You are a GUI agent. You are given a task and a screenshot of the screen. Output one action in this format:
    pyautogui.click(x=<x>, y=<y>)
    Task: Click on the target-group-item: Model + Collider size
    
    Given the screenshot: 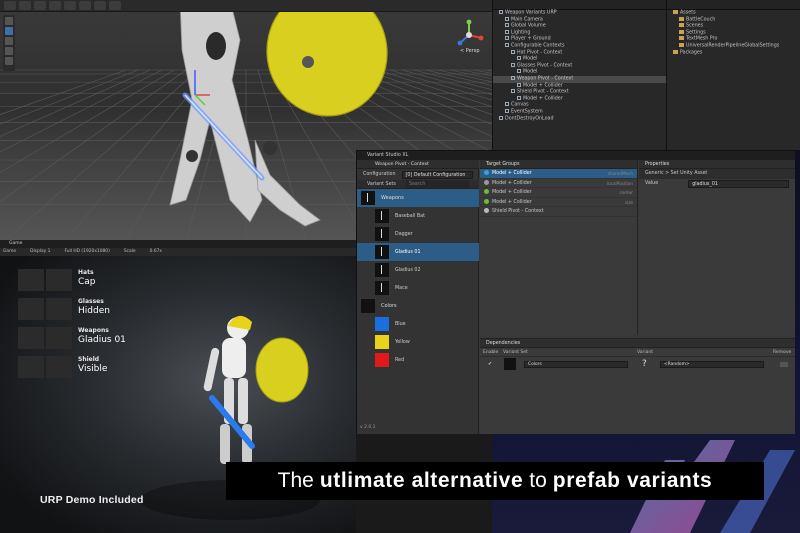 What is the action you would take?
    pyautogui.click(x=558, y=202)
    